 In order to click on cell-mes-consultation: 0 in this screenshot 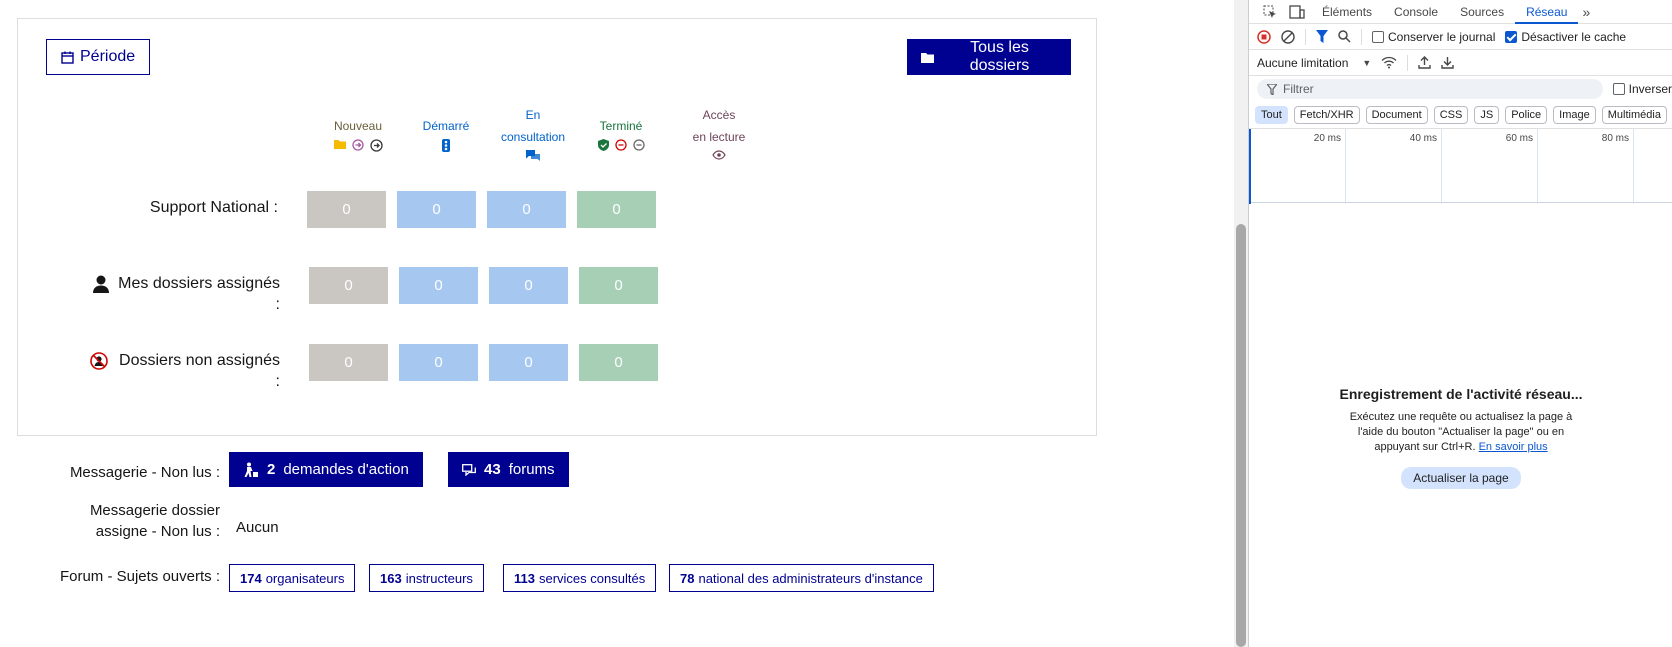, I will do `click(528, 285)`.